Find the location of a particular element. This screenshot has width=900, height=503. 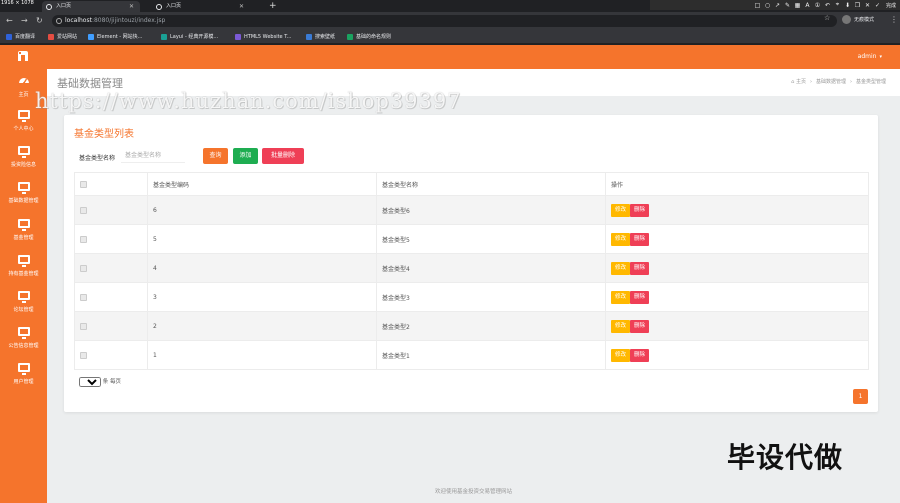

bookmark-item: 百度翻译 is located at coordinates (20, 37).